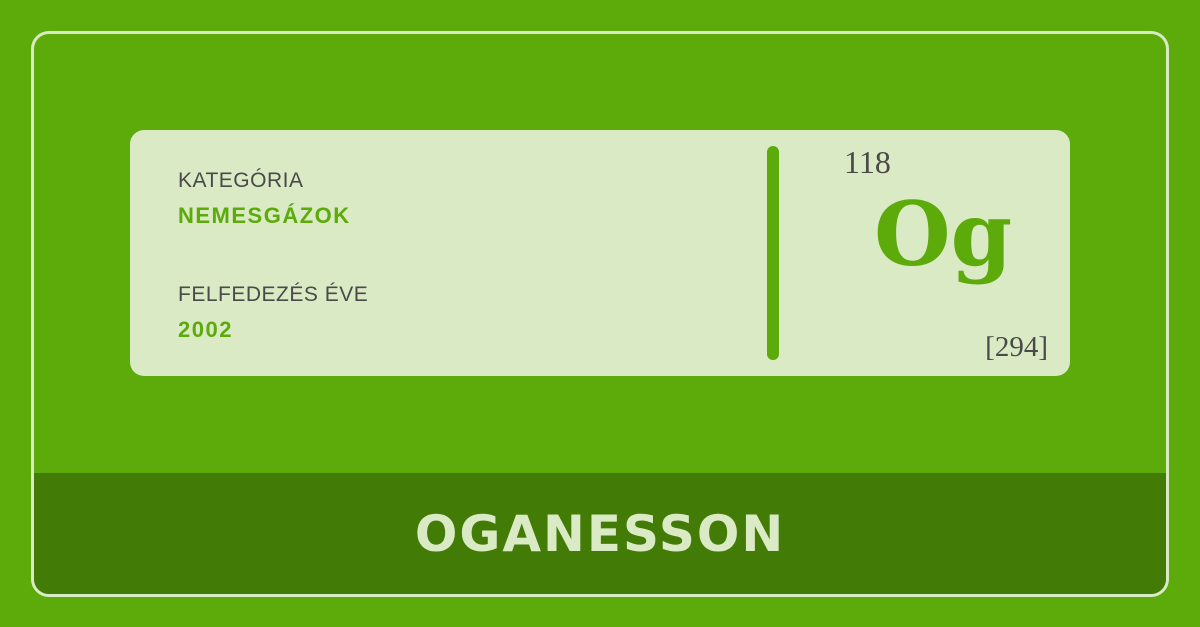 This screenshot has width=1200, height=627. I want to click on category-value: NEMESGÁZOK, so click(264, 215).